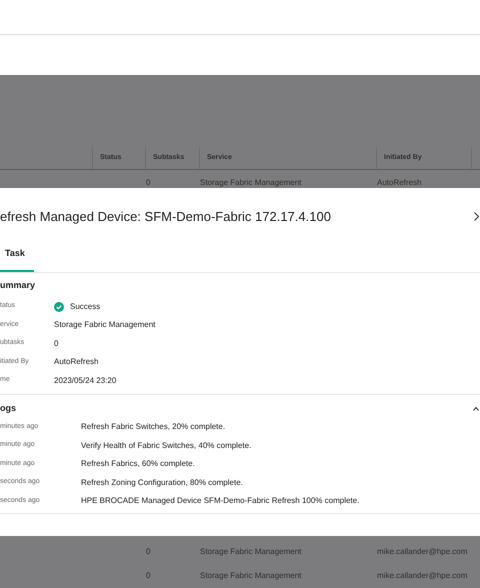  Describe the element at coordinates (476, 408) in the screenshot. I see `chevron-up-icon` at that location.